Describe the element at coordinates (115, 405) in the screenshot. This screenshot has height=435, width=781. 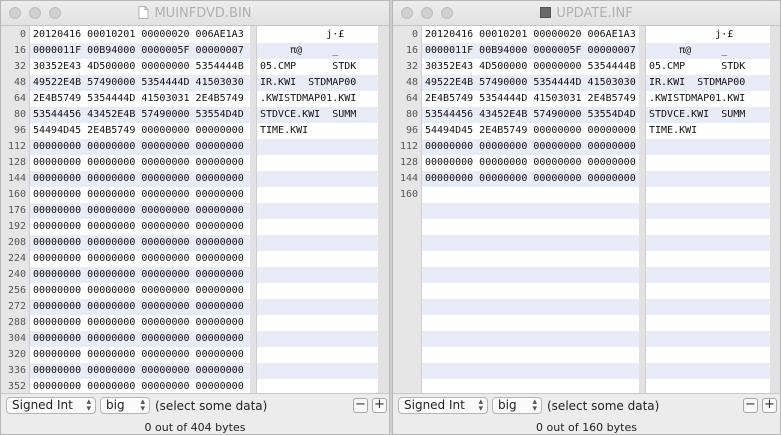
I see `endian-value: big` at that location.